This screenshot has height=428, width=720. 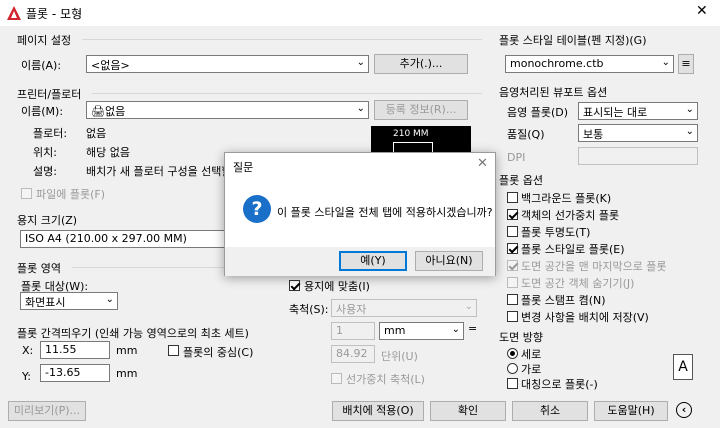 What do you see at coordinates (39, 268) in the screenshot?
I see `plot-area-heading: 플롯 영역` at bounding box center [39, 268].